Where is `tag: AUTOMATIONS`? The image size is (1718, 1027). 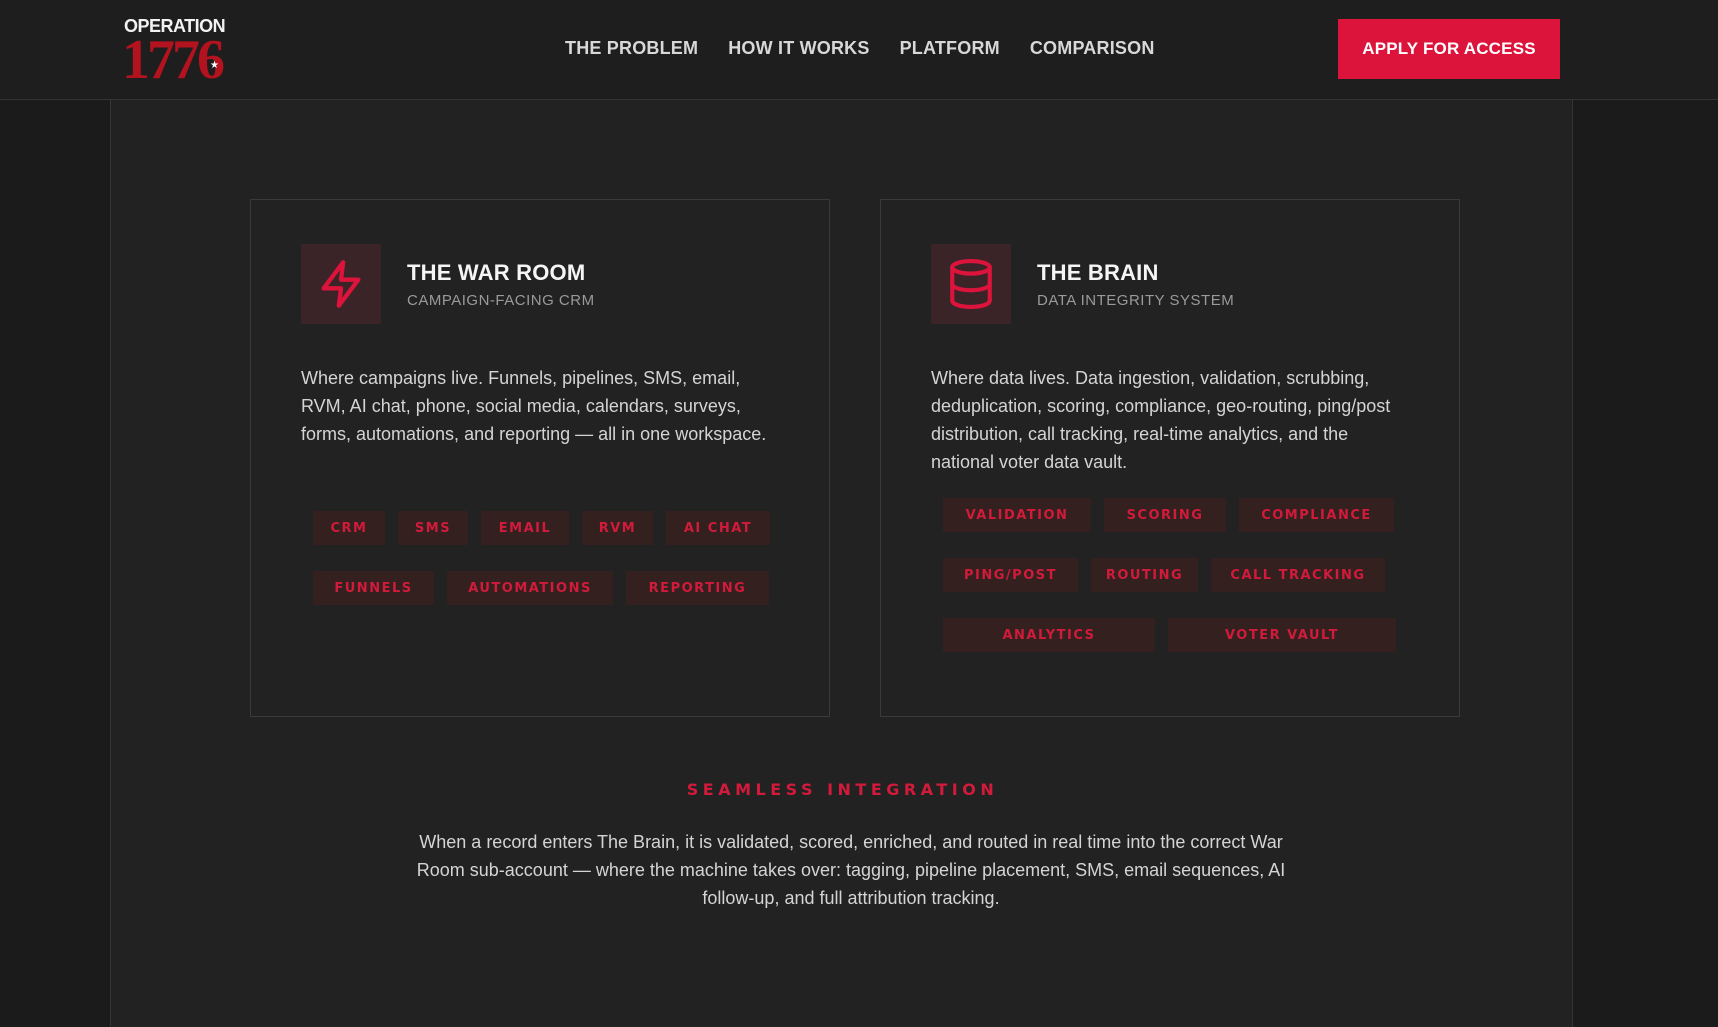 tag: AUTOMATIONS is located at coordinates (530, 588).